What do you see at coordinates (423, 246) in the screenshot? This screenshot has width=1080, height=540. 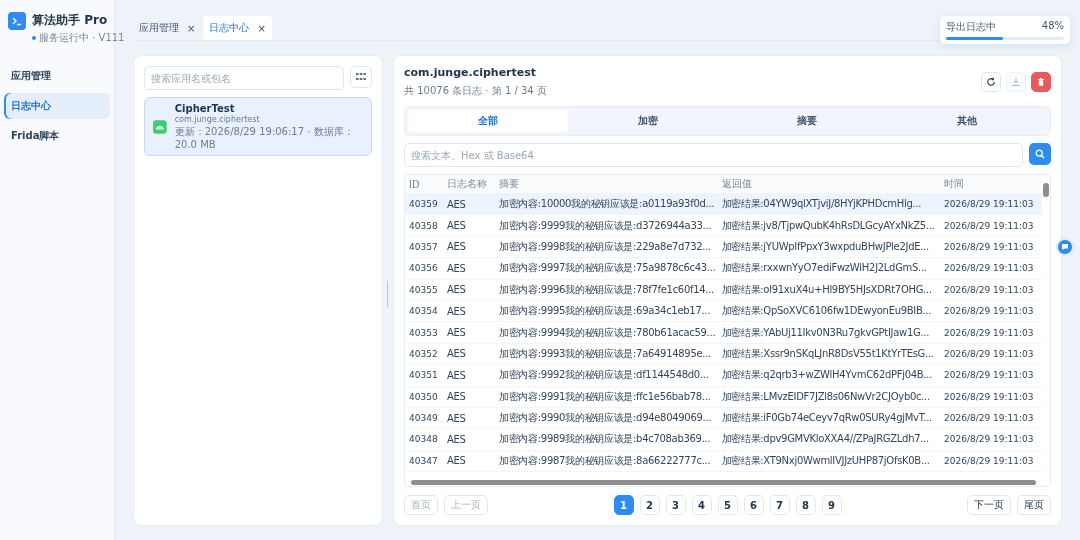 I see `table-cell-text: 40357` at bounding box center [423, 246].